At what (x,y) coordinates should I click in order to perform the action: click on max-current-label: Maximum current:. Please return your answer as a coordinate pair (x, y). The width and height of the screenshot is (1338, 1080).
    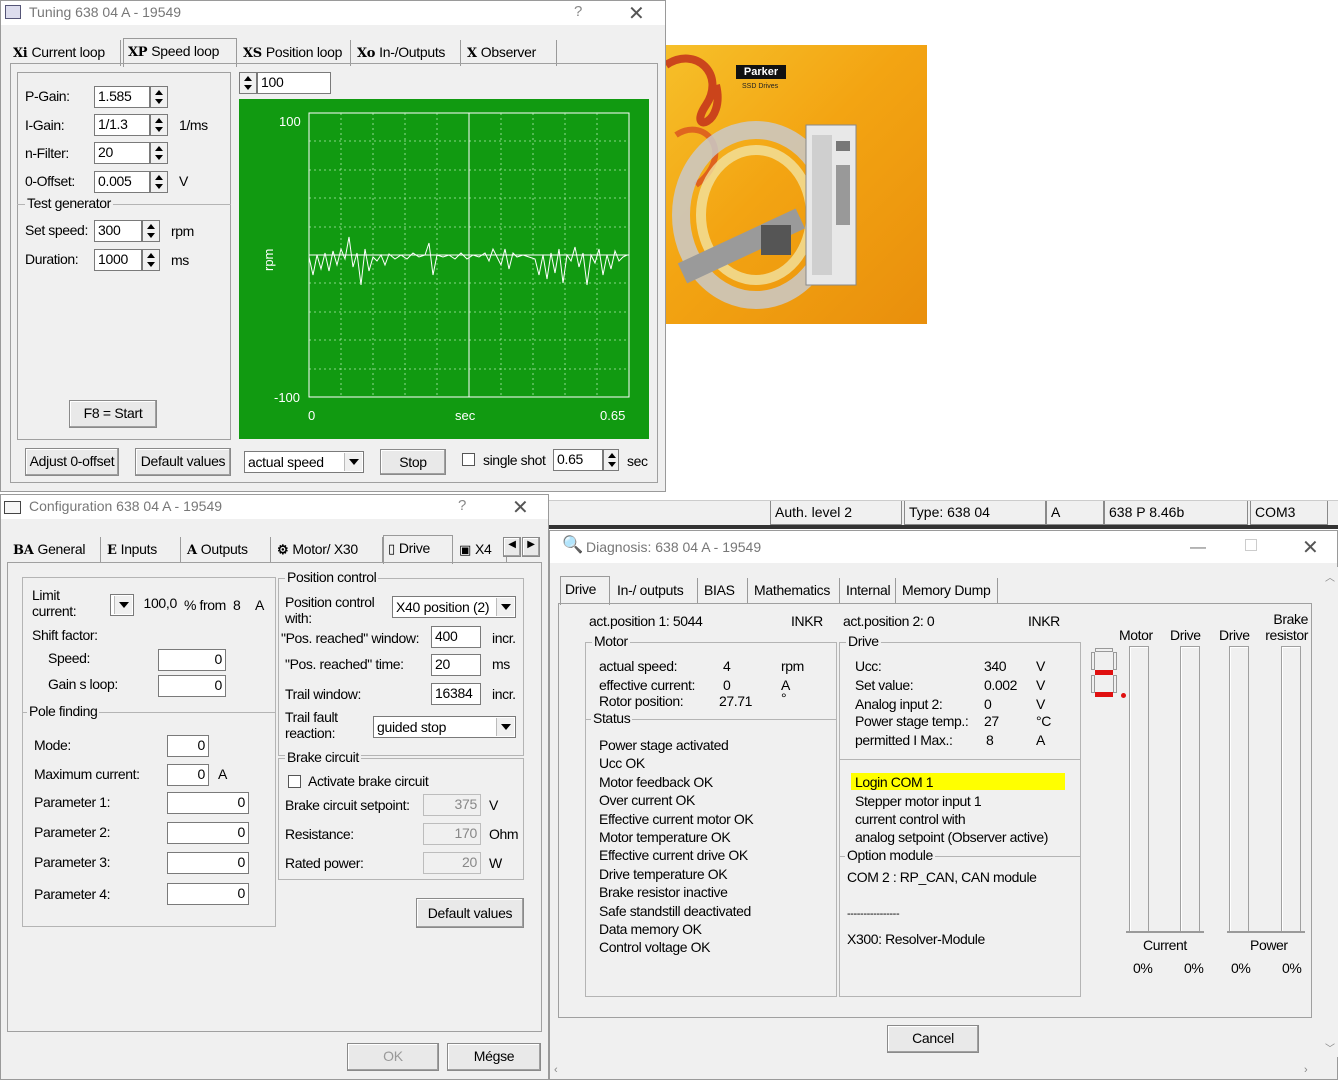
    Looking at the image, I should click on (87, 774).